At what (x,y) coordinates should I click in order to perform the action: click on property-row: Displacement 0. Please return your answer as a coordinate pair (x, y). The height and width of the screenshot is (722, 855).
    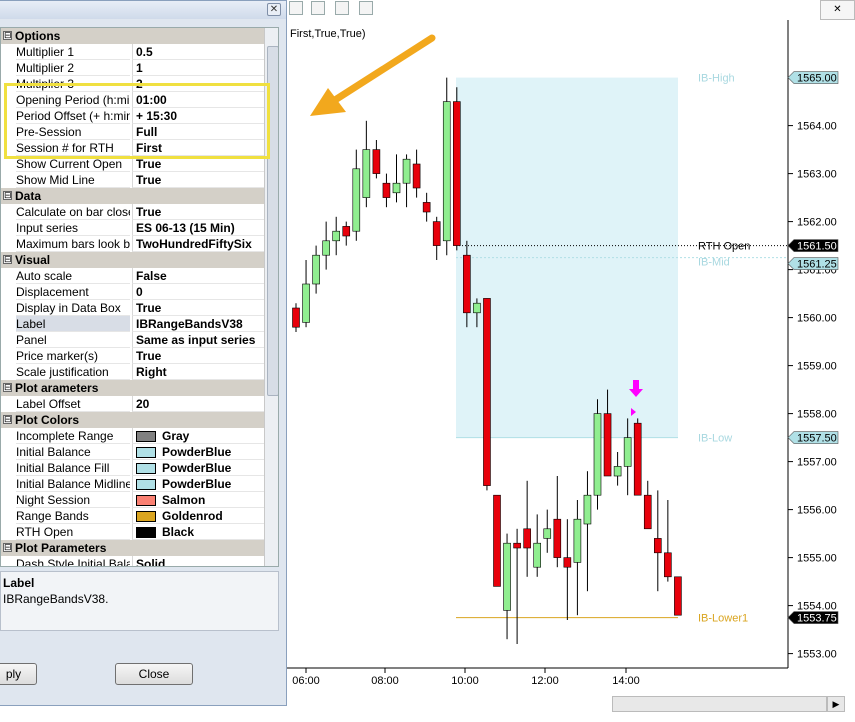
    Looking at the image, I should click on (132, 292).